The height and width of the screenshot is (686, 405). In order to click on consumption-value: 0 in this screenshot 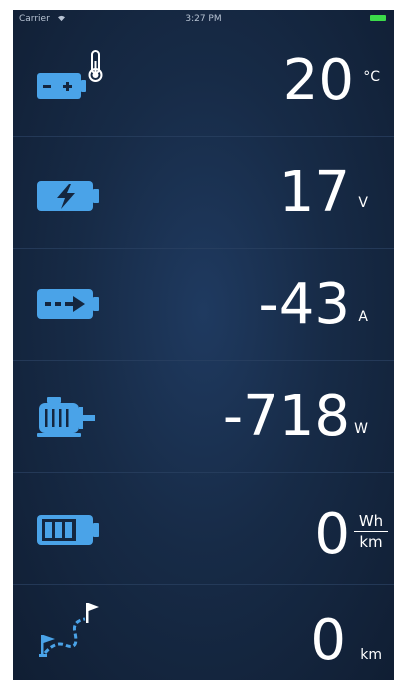, I will do `click(332, 534)`.